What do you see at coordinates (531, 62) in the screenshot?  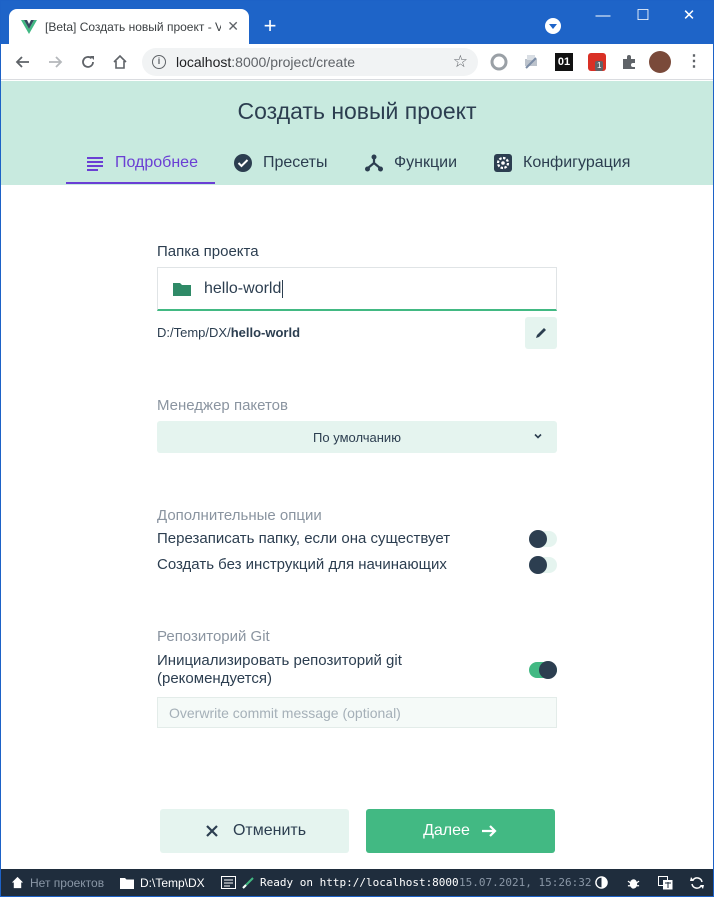 I see `extension-printer-icon` at bounding box center [531, 62].